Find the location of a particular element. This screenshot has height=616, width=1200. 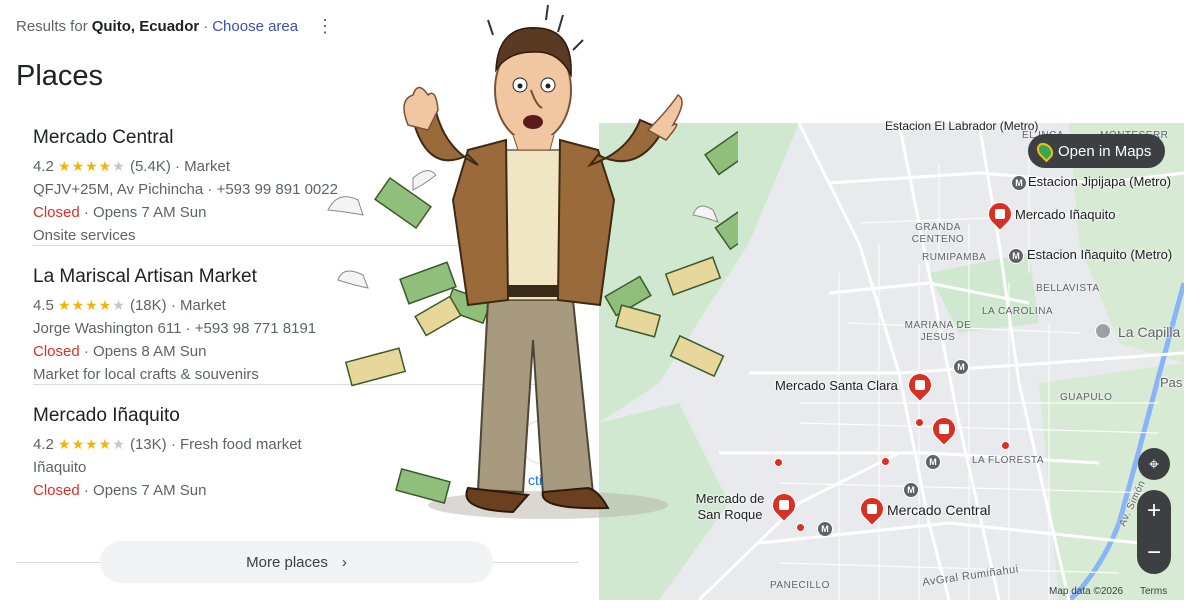

zoom-controls: + − is located at coordinates (1154, 532).